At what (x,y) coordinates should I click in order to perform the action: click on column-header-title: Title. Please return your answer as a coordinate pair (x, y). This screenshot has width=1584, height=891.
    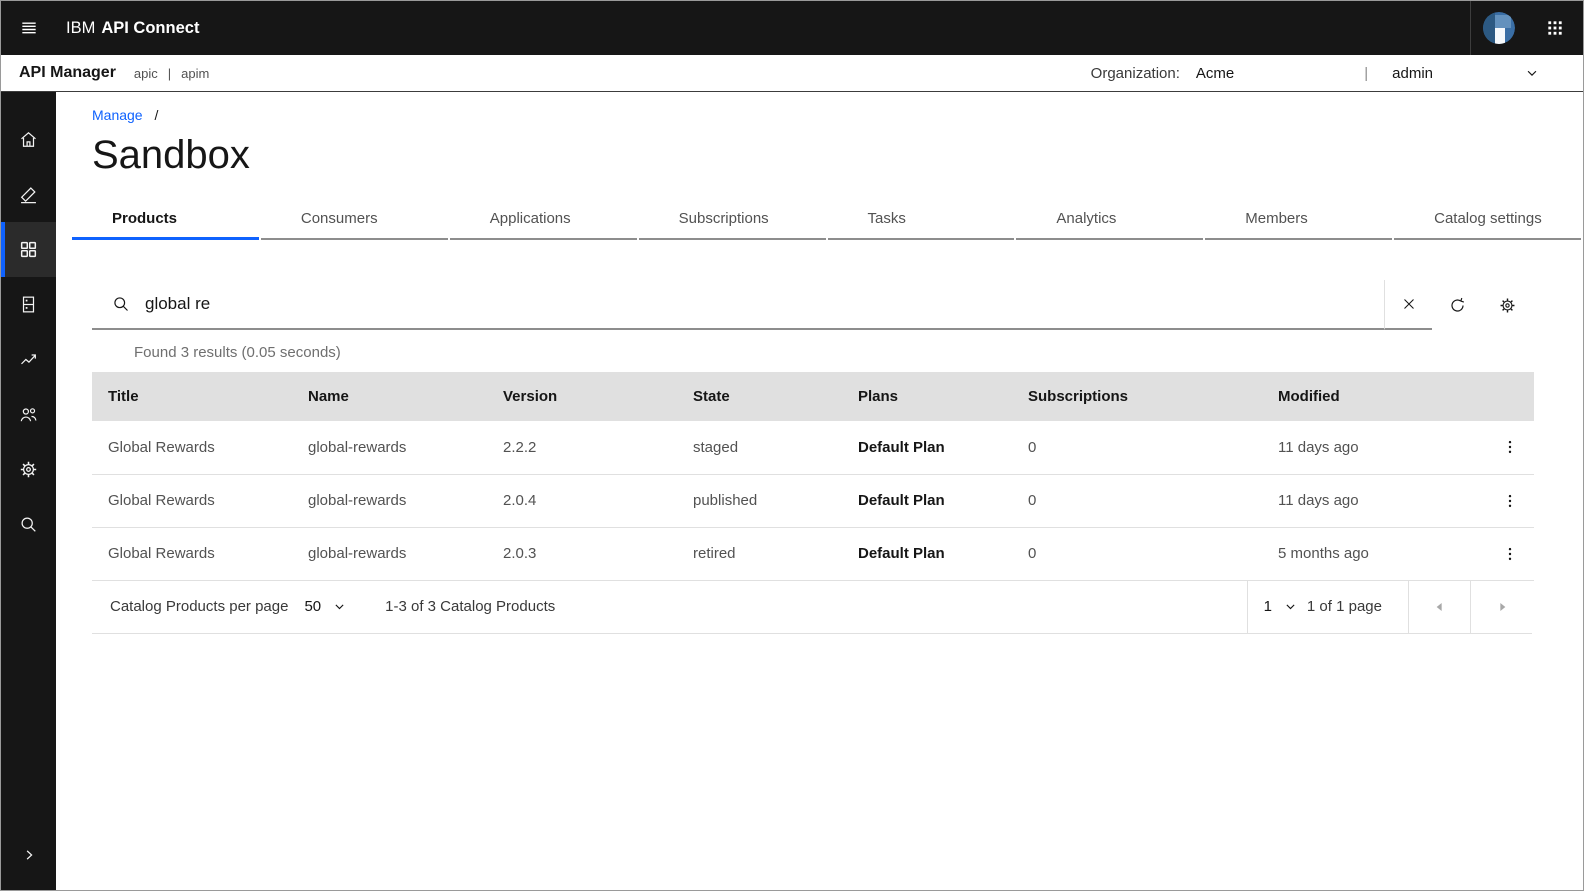
    Looking at the image, I should click on (192, 396).